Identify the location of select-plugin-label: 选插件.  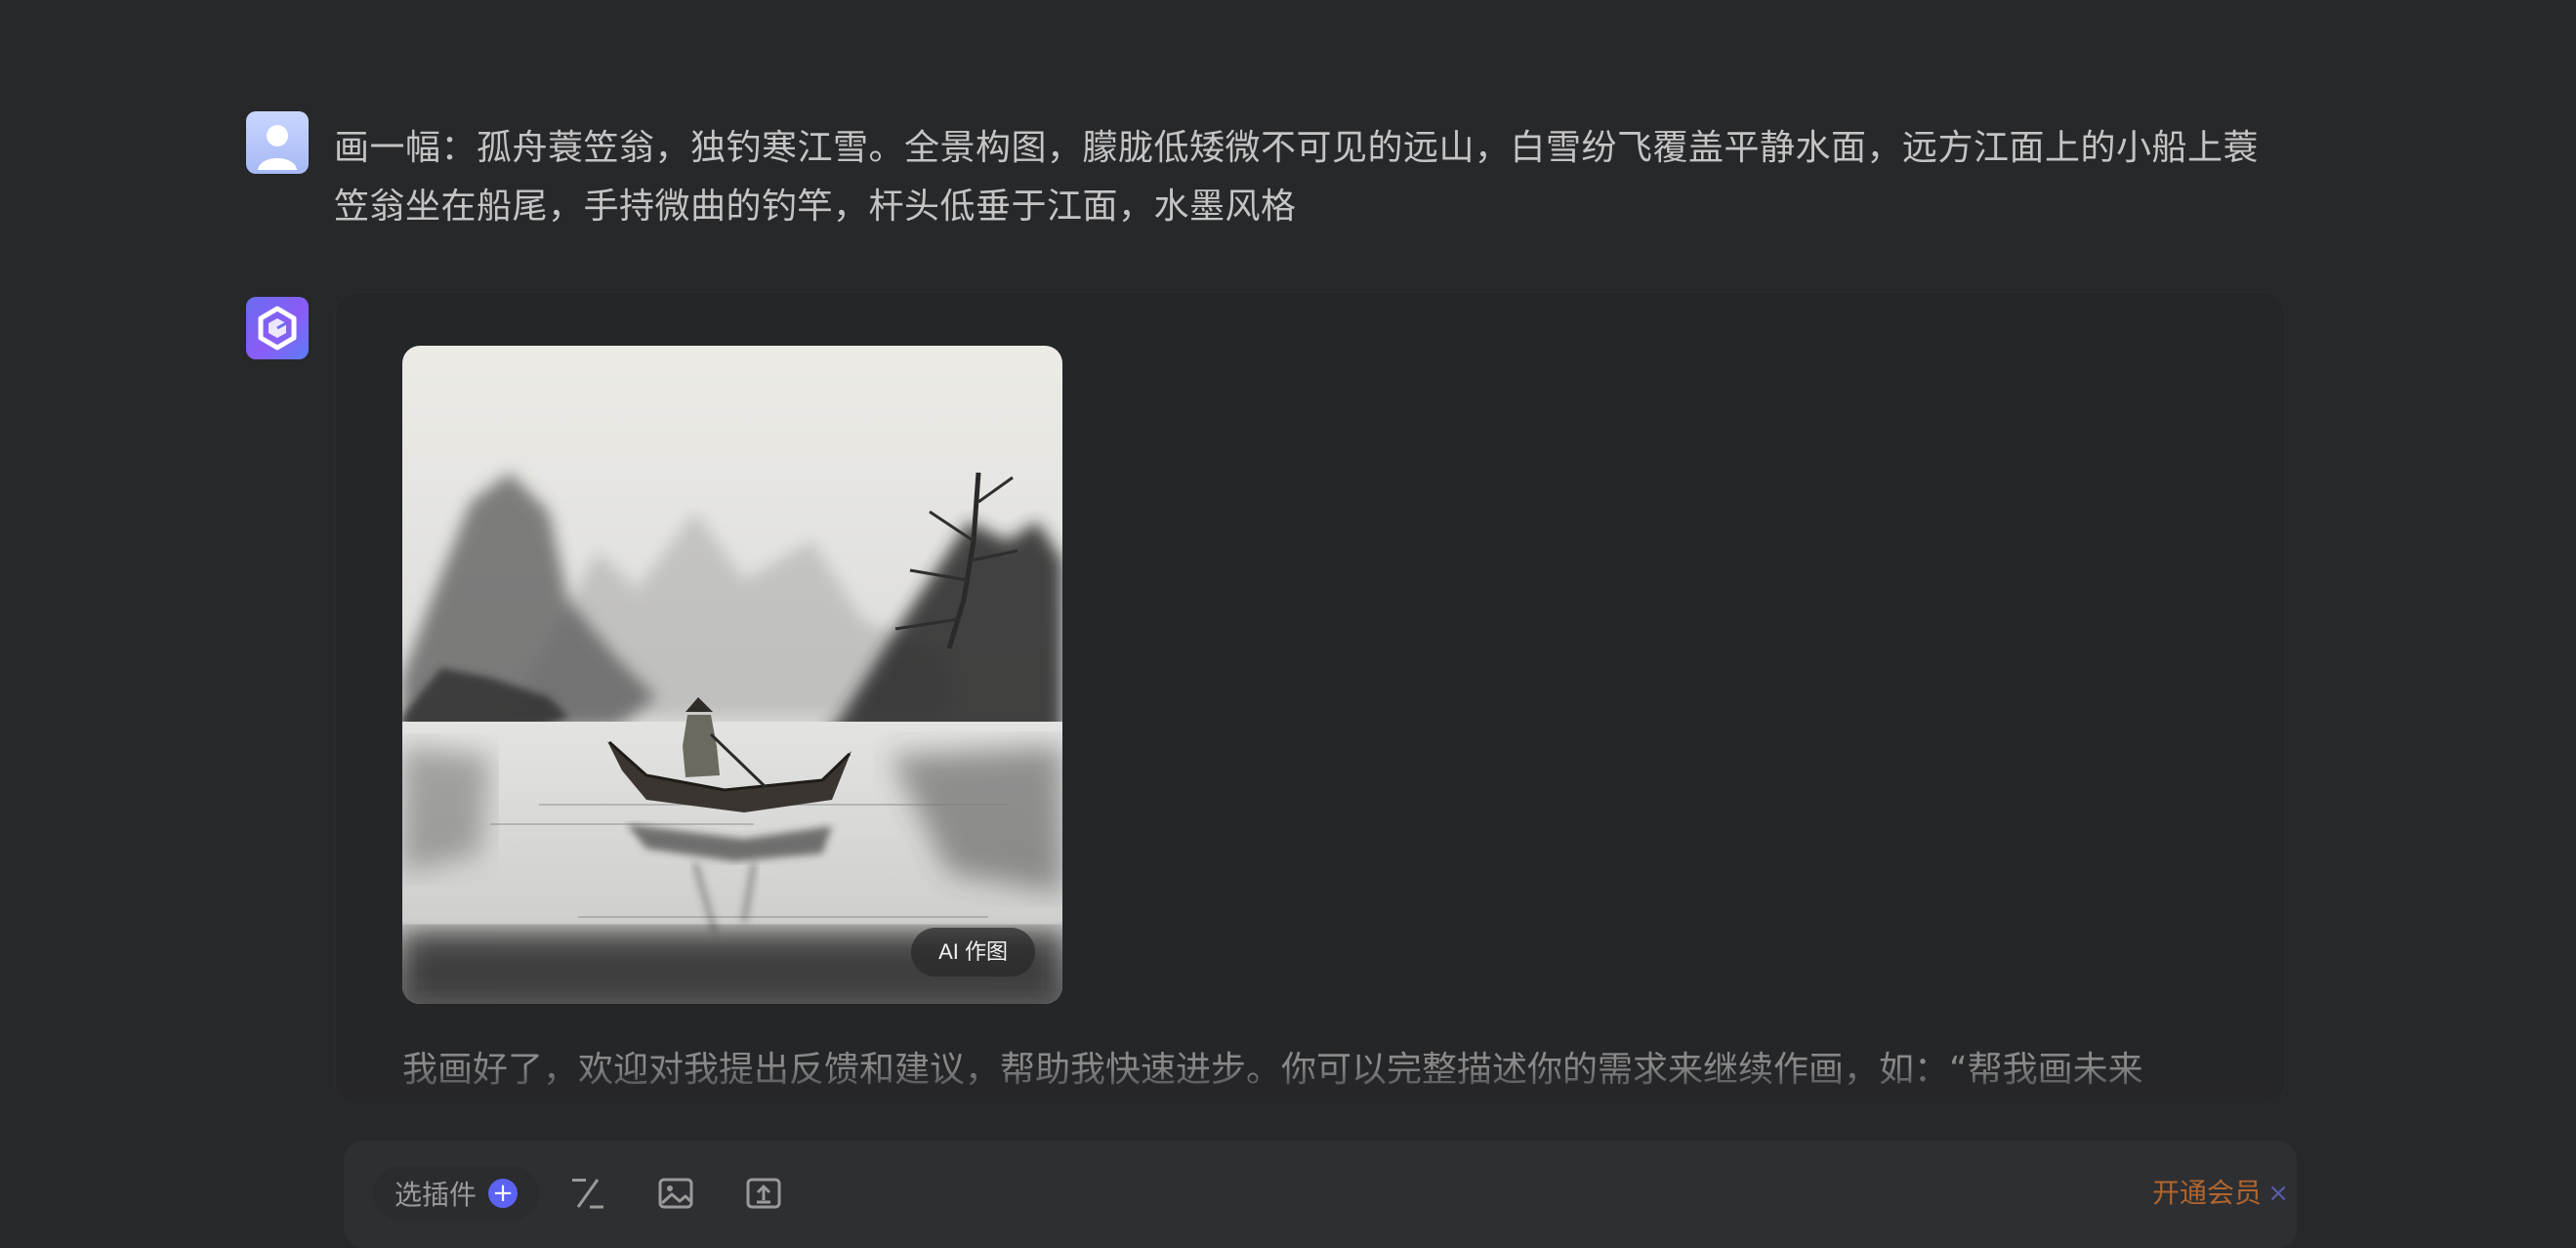
(436, 1195).